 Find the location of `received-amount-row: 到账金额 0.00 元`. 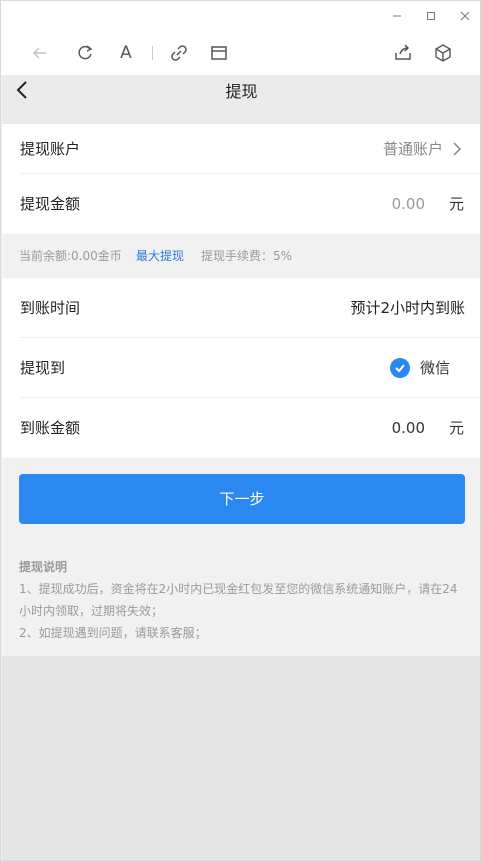

received-amount-row: 到账金额 0.00 元 is located at coordinates (241, 428).